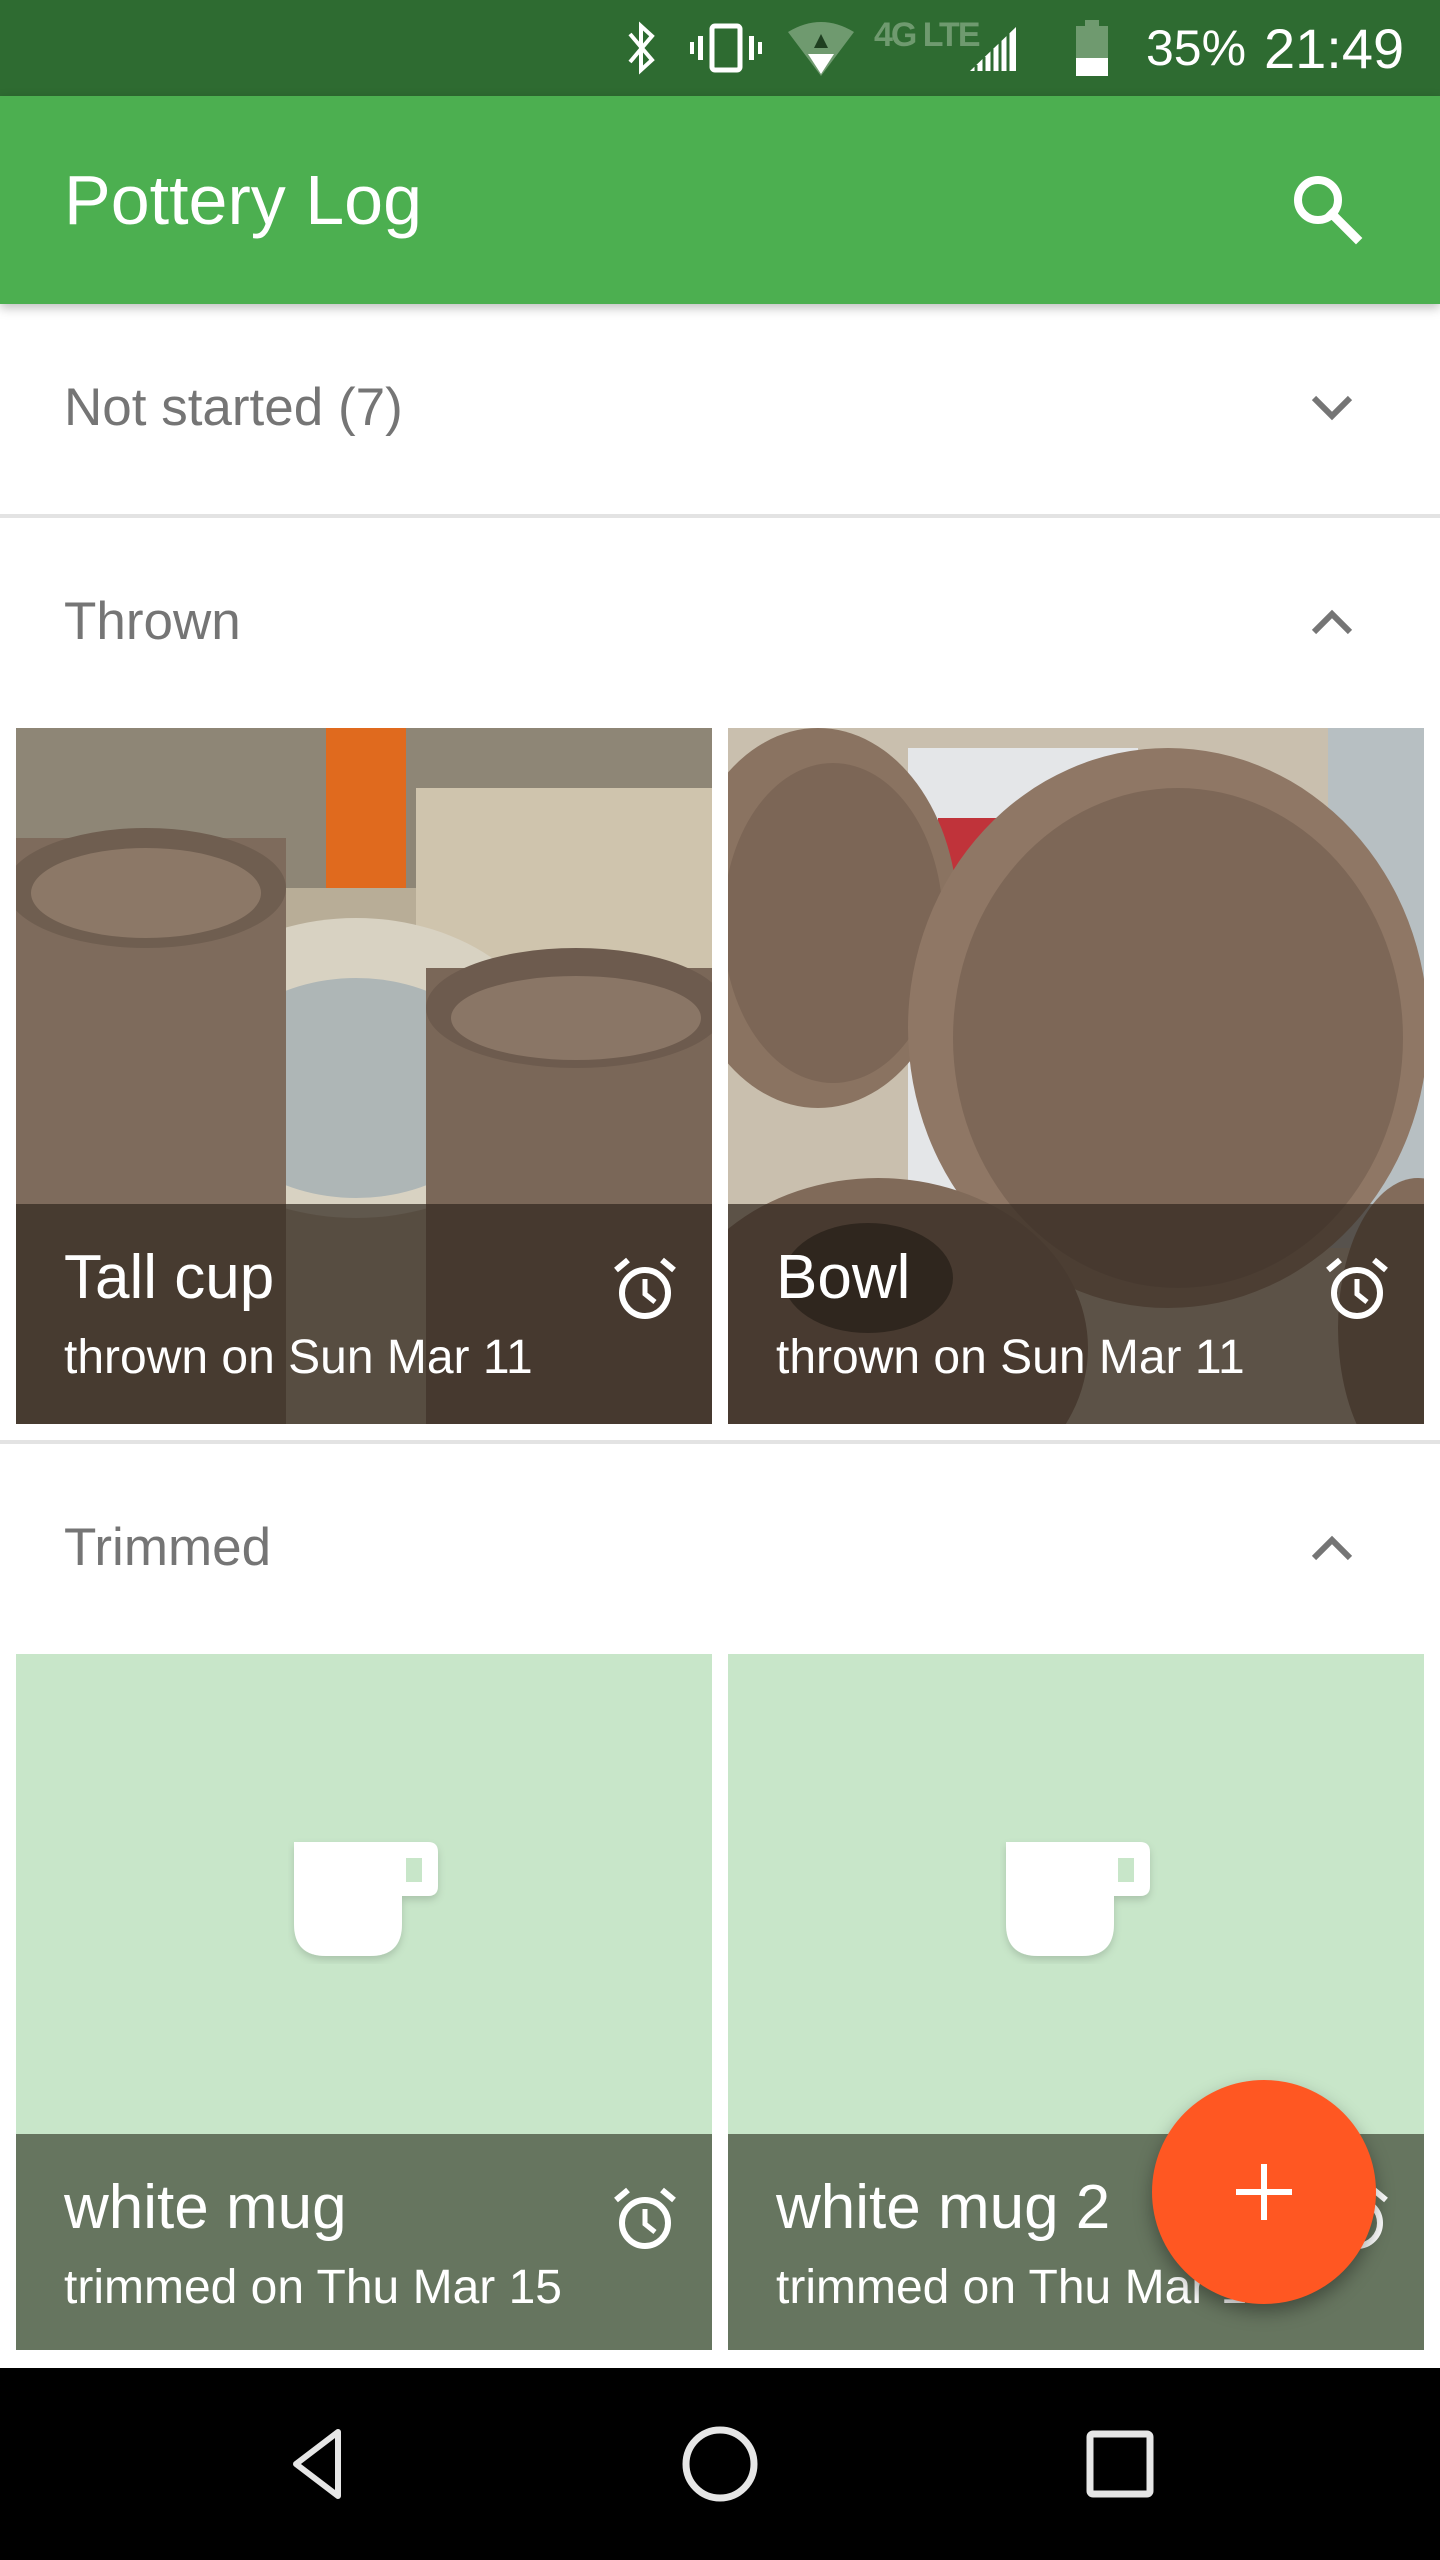  Describe the element at coordinates (1332, 408) in the screenshot. I see `chevron-down-icon` at that location.